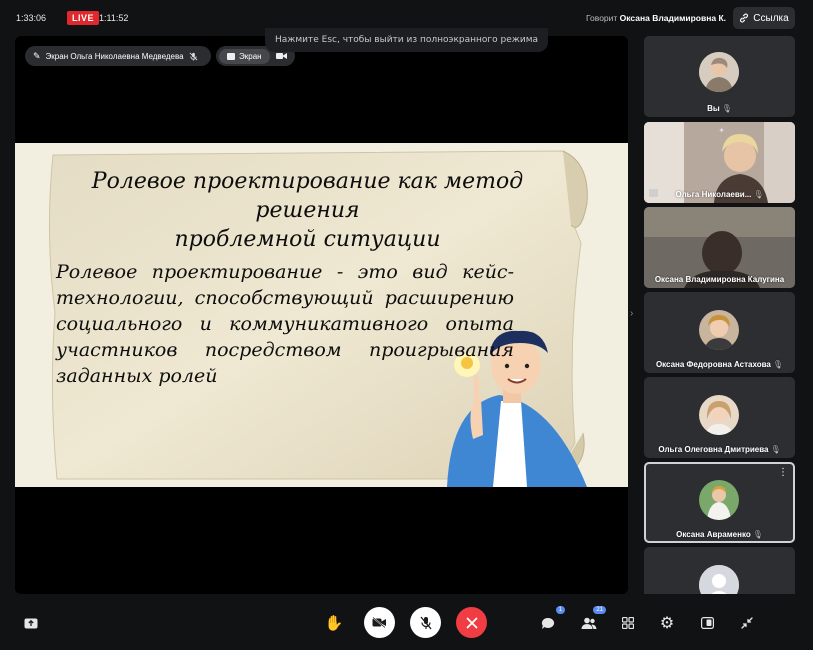  I want to click on layout-grid-button, so click(628, 623).